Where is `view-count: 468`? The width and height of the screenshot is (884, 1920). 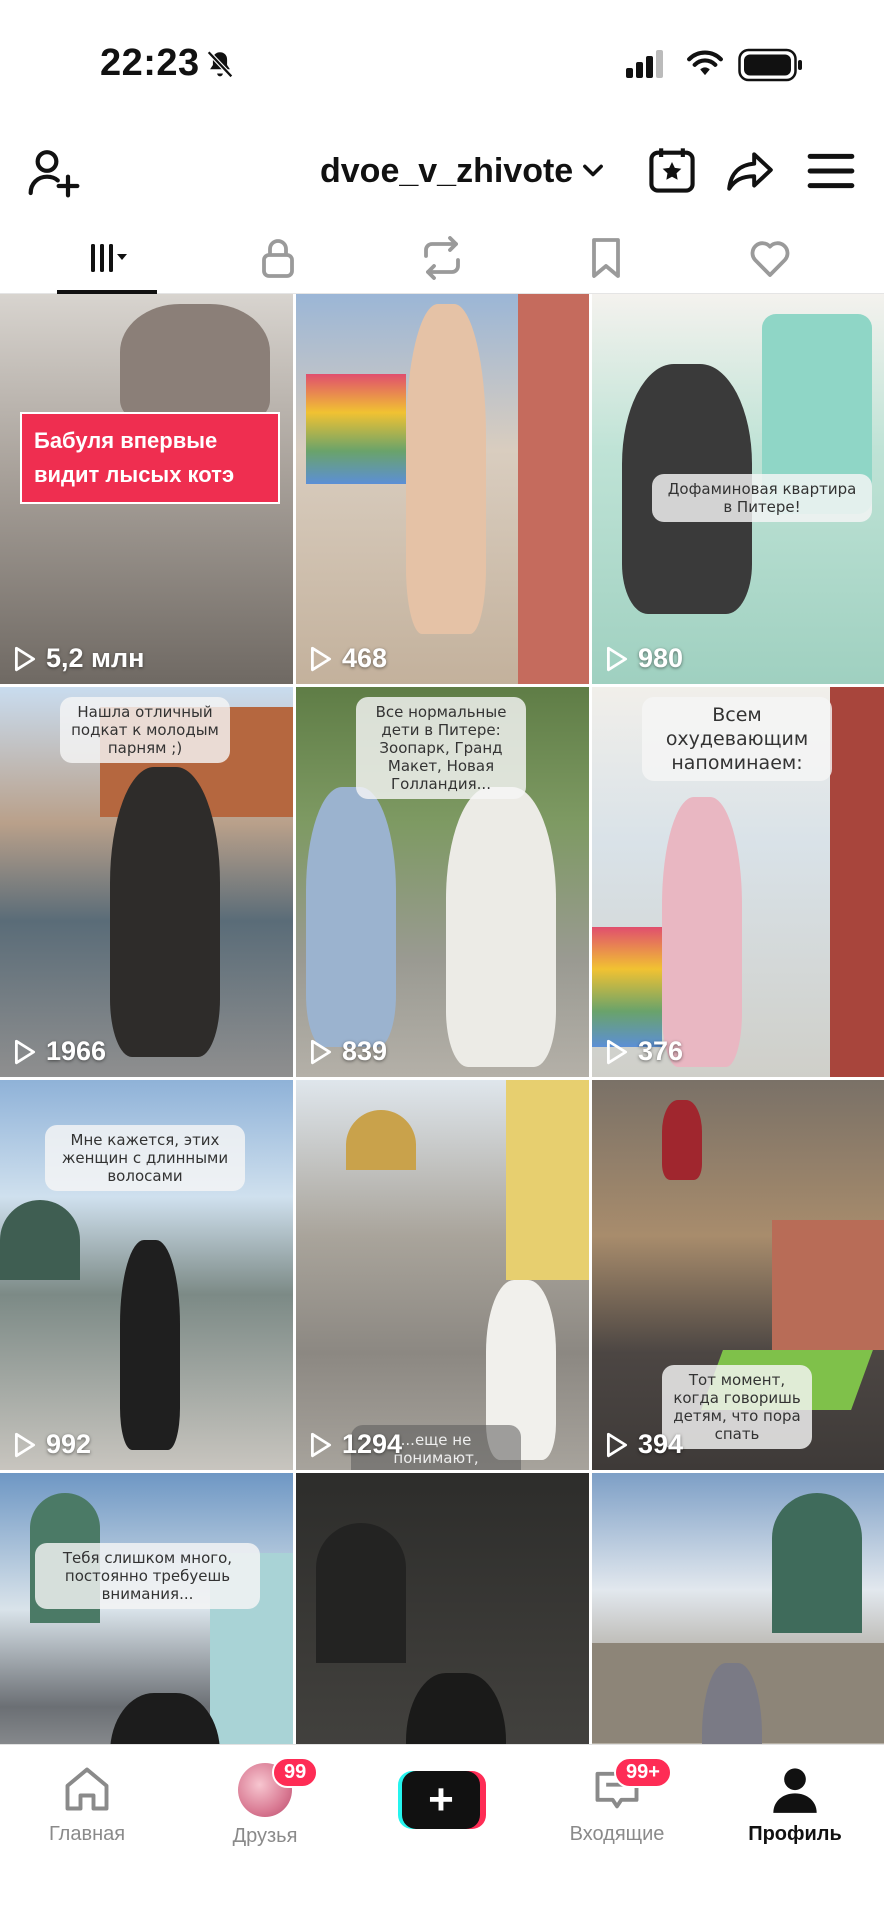 view-count: 468 is located at coordinates (347, 658).